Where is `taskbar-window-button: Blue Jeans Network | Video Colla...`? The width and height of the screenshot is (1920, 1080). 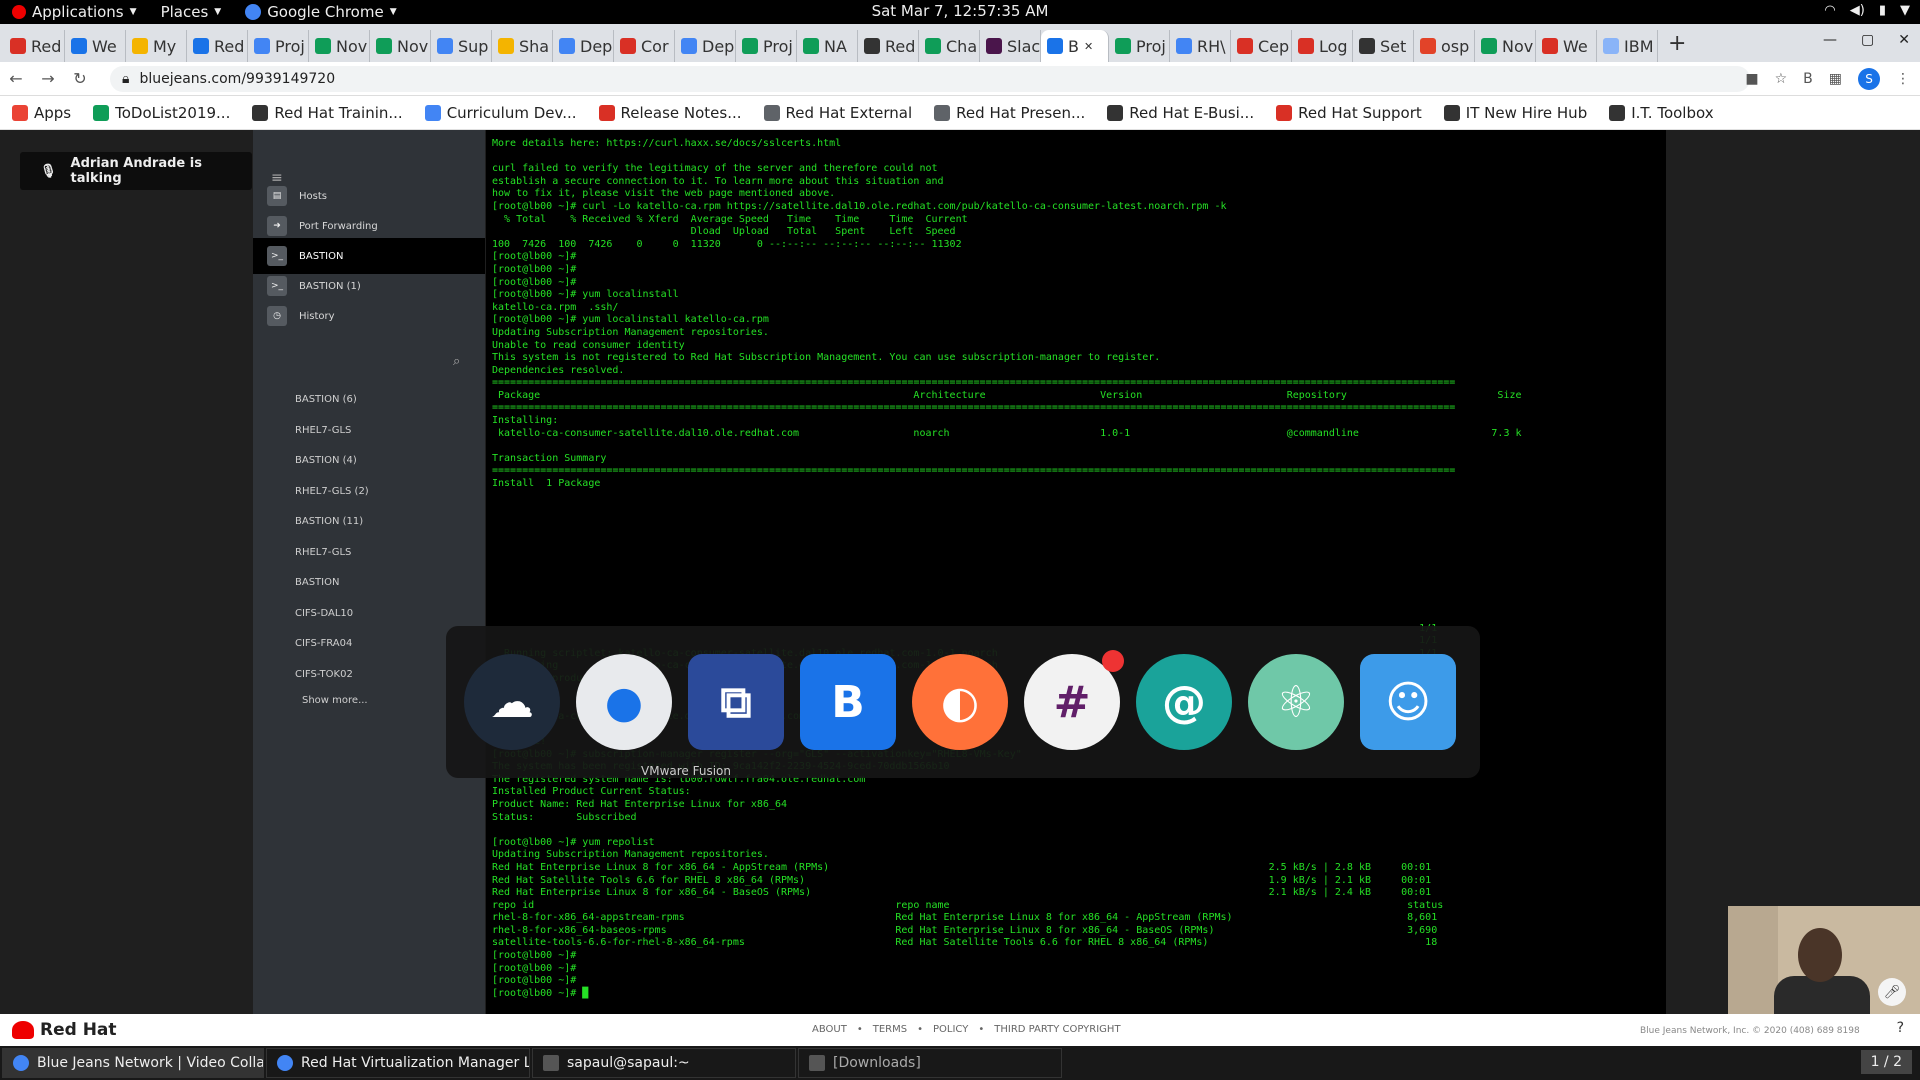
taskbar-window-button: Blue Jeans Network | Video Colla... is located at coordinates (133, 1063).